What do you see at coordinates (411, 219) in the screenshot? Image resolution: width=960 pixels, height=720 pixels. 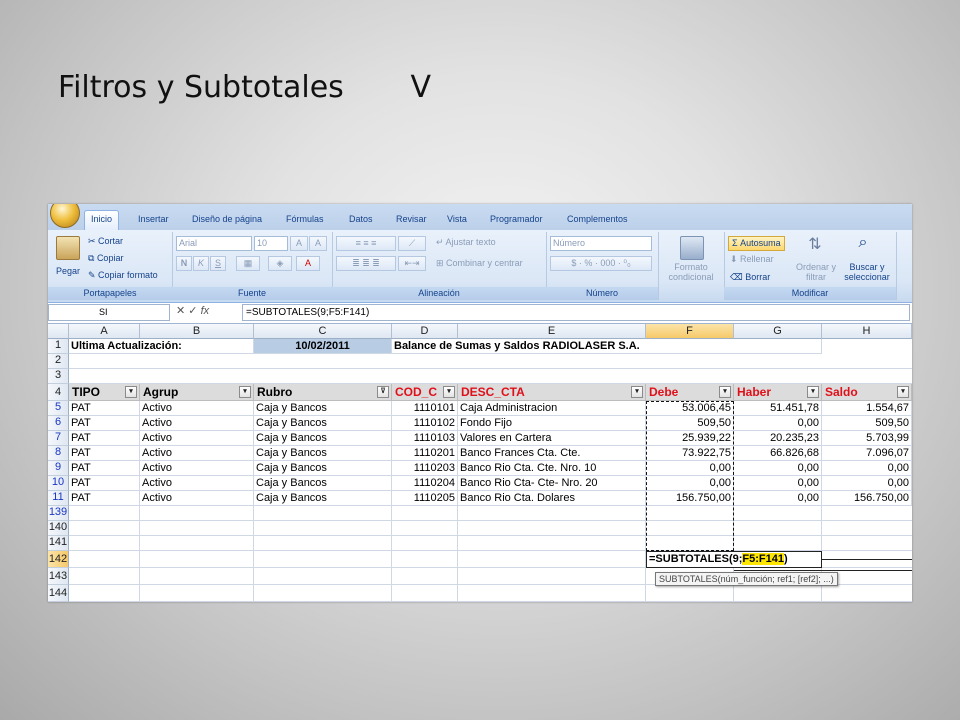 I see `tab-revisar: Revisar` at bounding box center [411, 219].